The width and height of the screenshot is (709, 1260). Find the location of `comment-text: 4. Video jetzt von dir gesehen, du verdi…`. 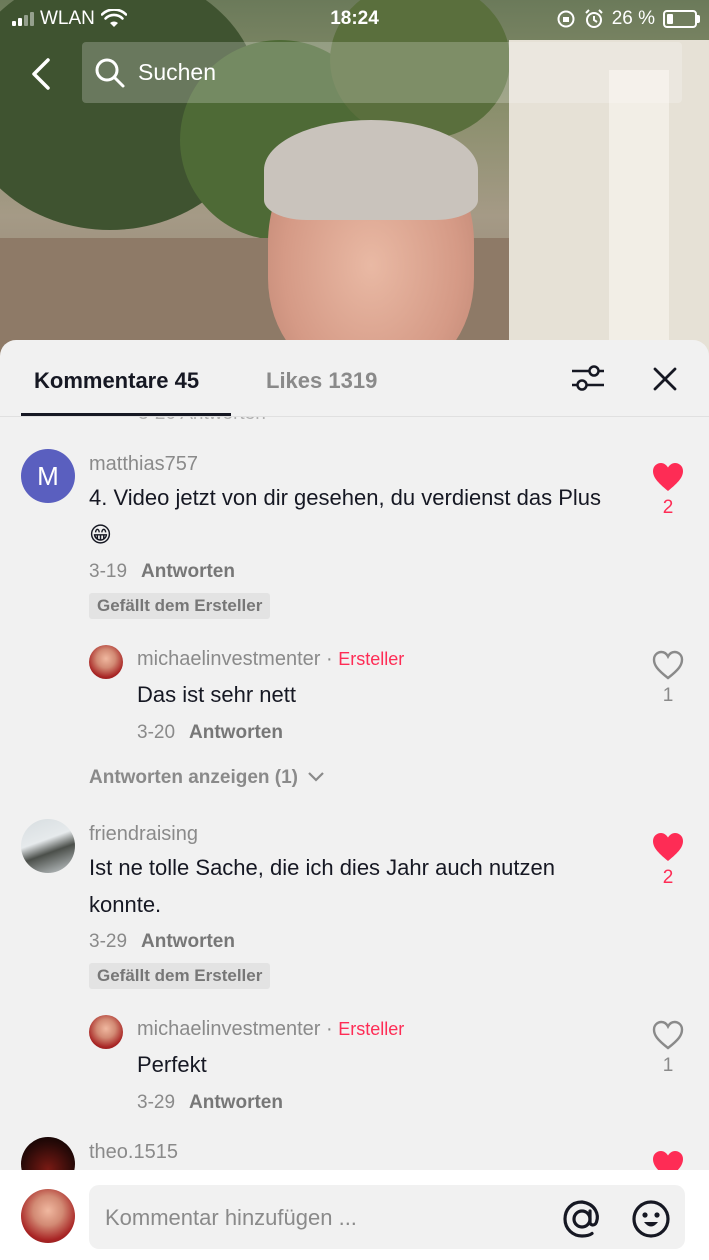

comment-text: 4. Video jetzt von dir gesehen, du verdi… is located at coordinates (345, 516).